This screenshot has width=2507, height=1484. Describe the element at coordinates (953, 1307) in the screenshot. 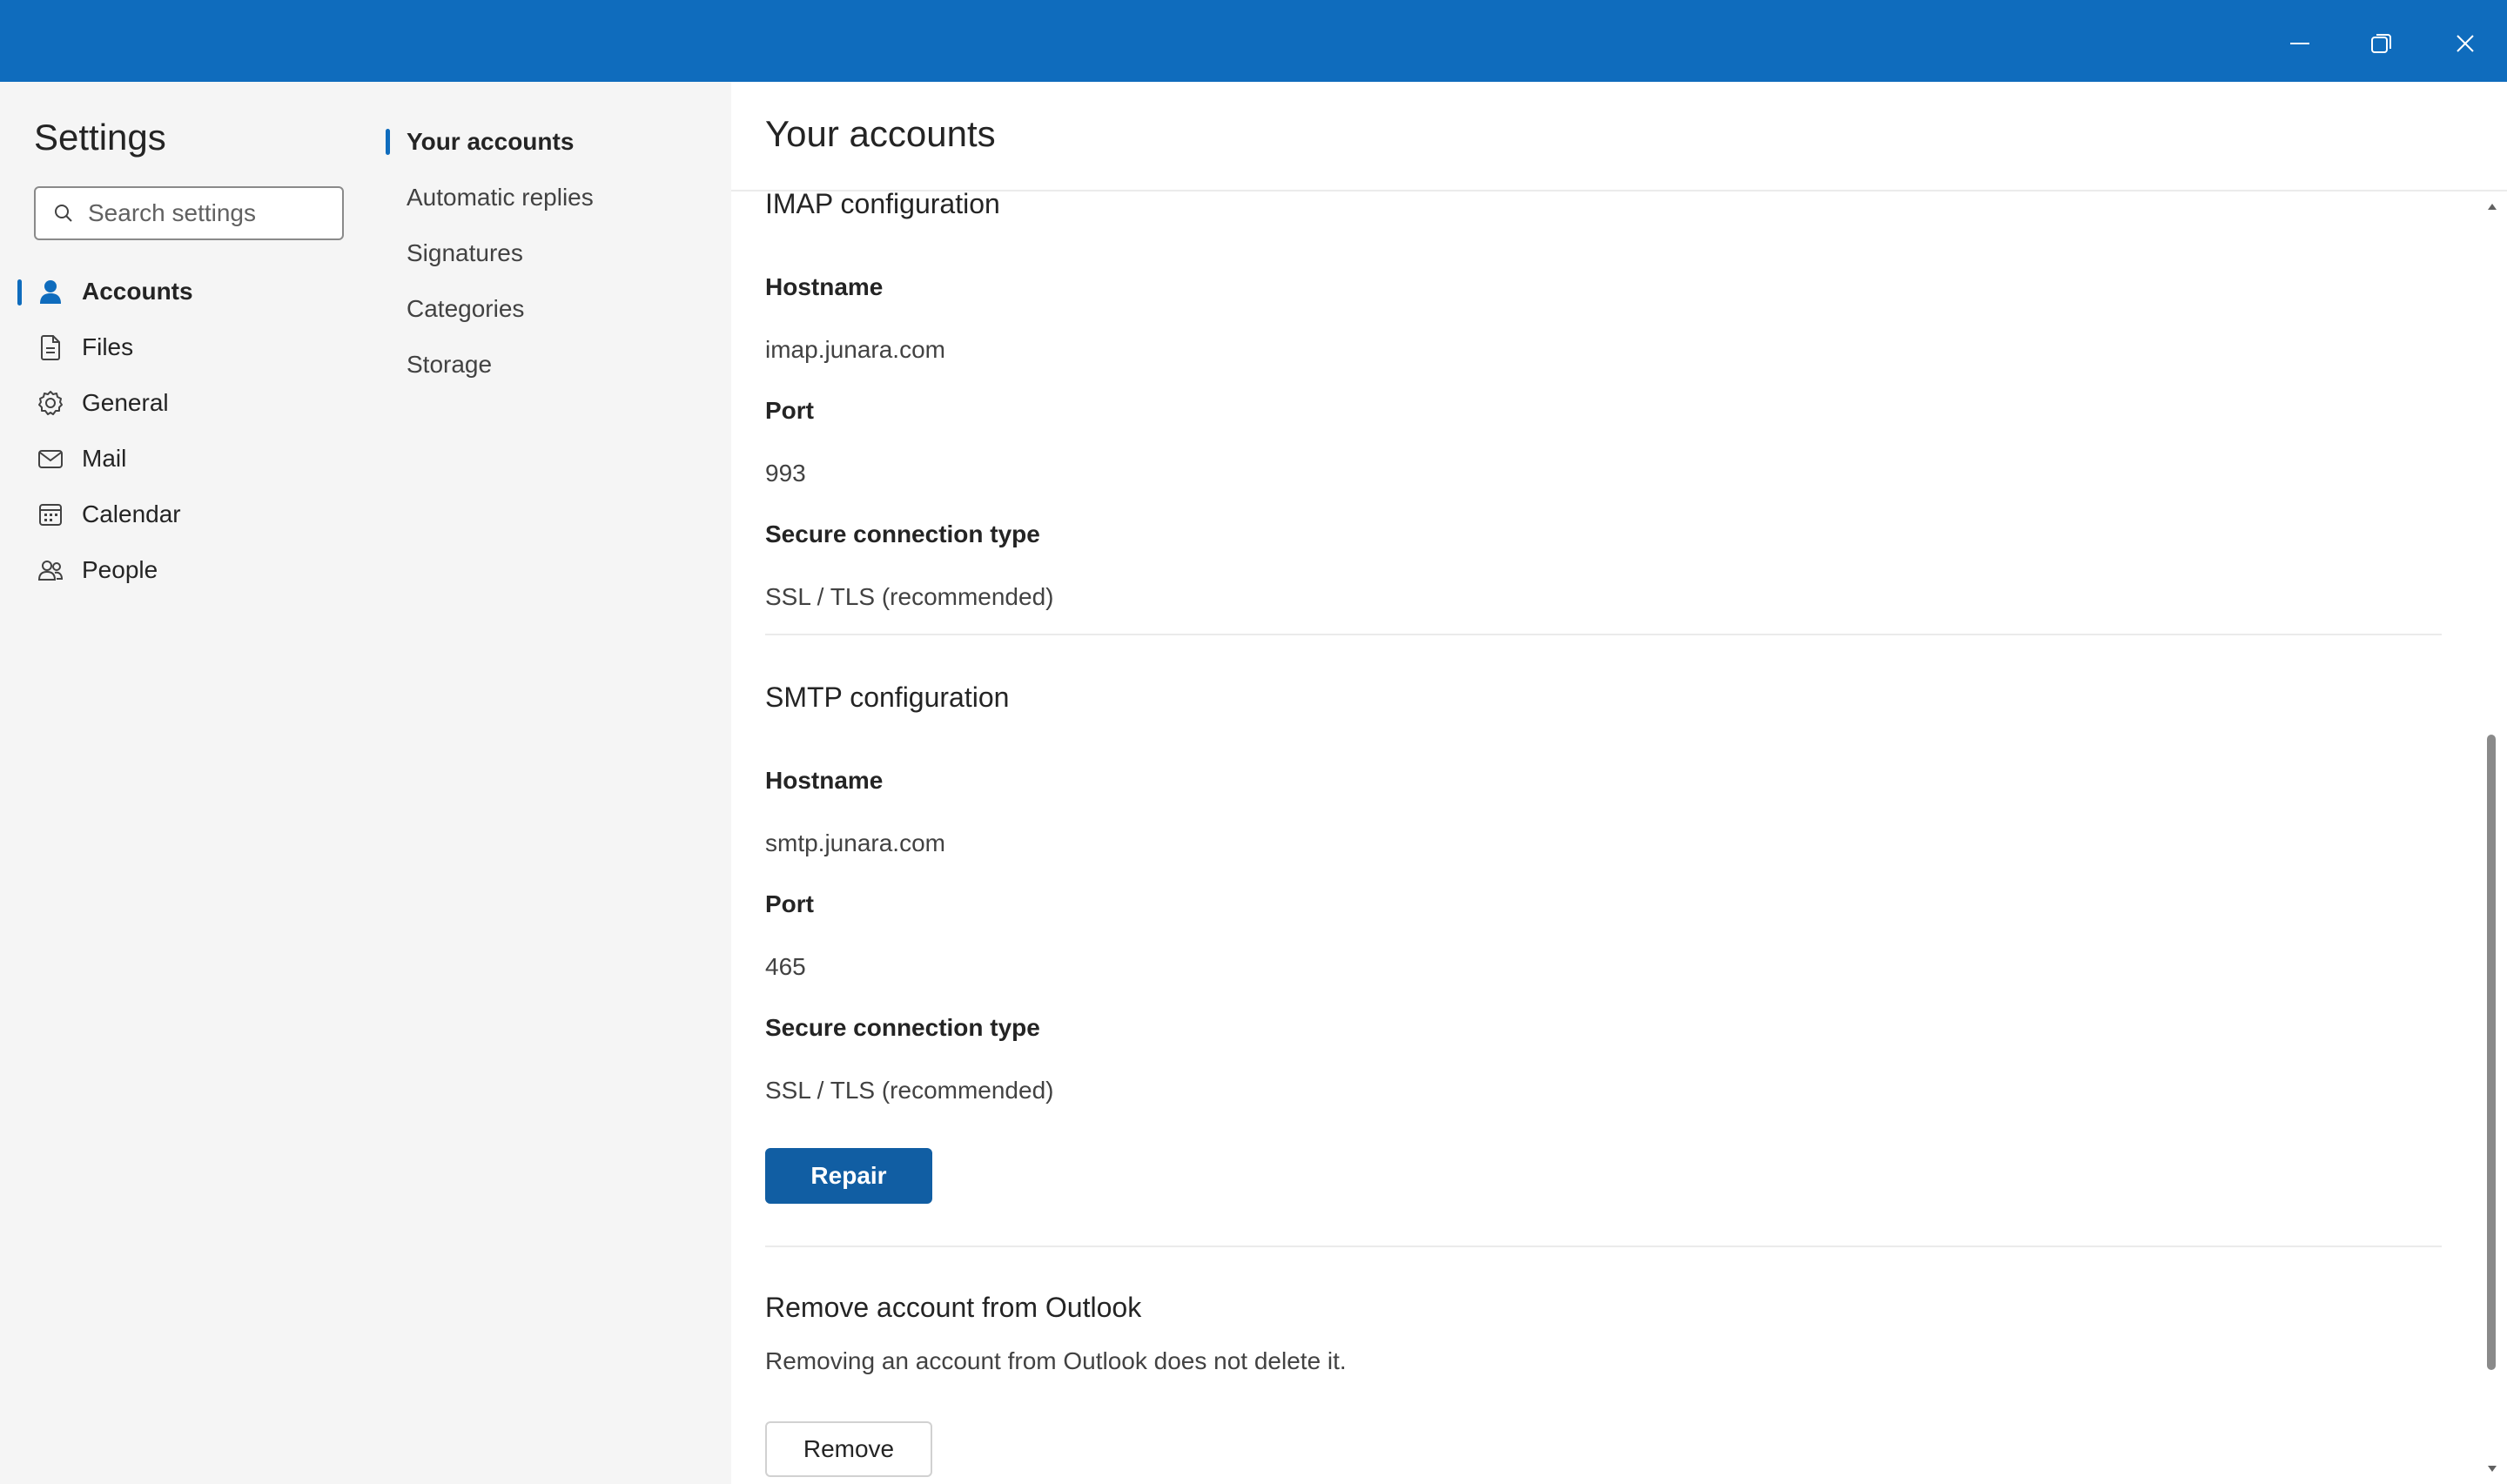

I see `remove-account-title: Remove account from Outlook` at that location.